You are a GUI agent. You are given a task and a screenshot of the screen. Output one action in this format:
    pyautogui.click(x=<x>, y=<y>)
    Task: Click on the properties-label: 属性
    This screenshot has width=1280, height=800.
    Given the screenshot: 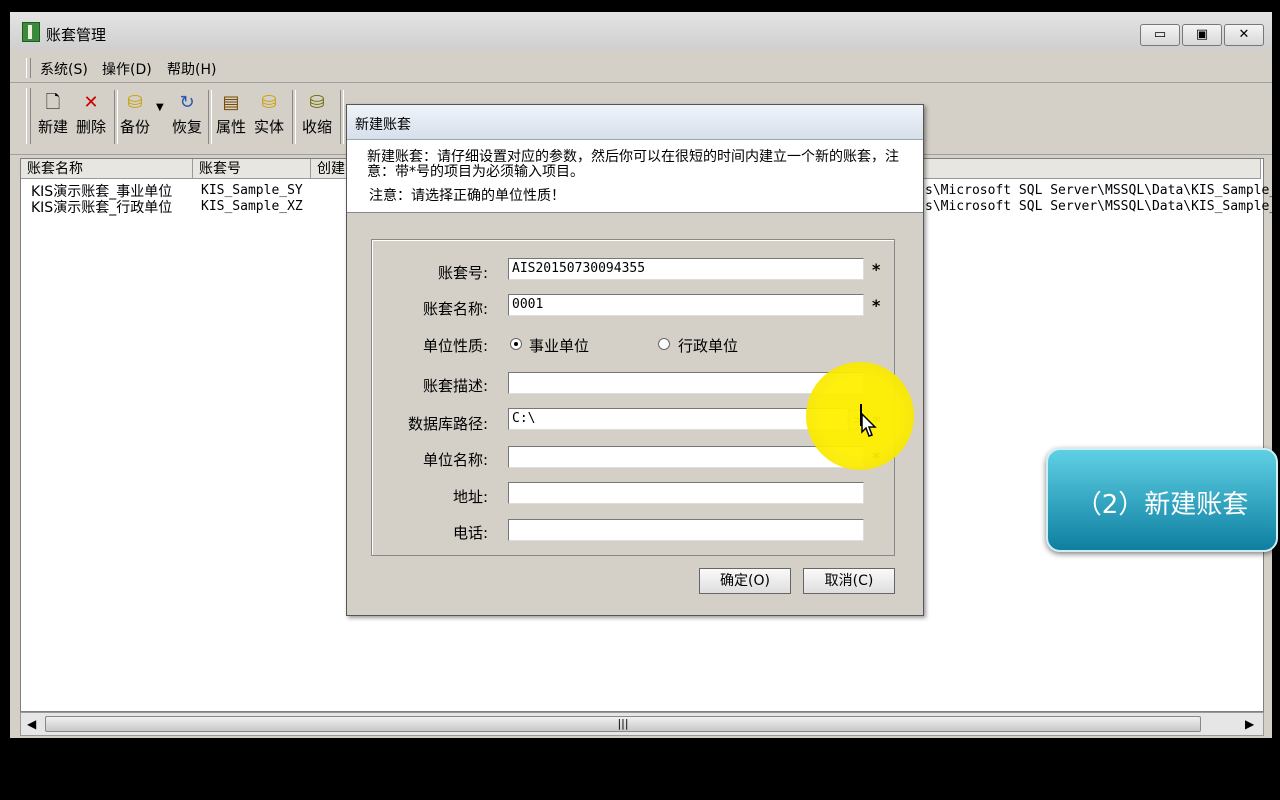 What is the action you would take?
    pyautogui.click(x=230, y=127)
    